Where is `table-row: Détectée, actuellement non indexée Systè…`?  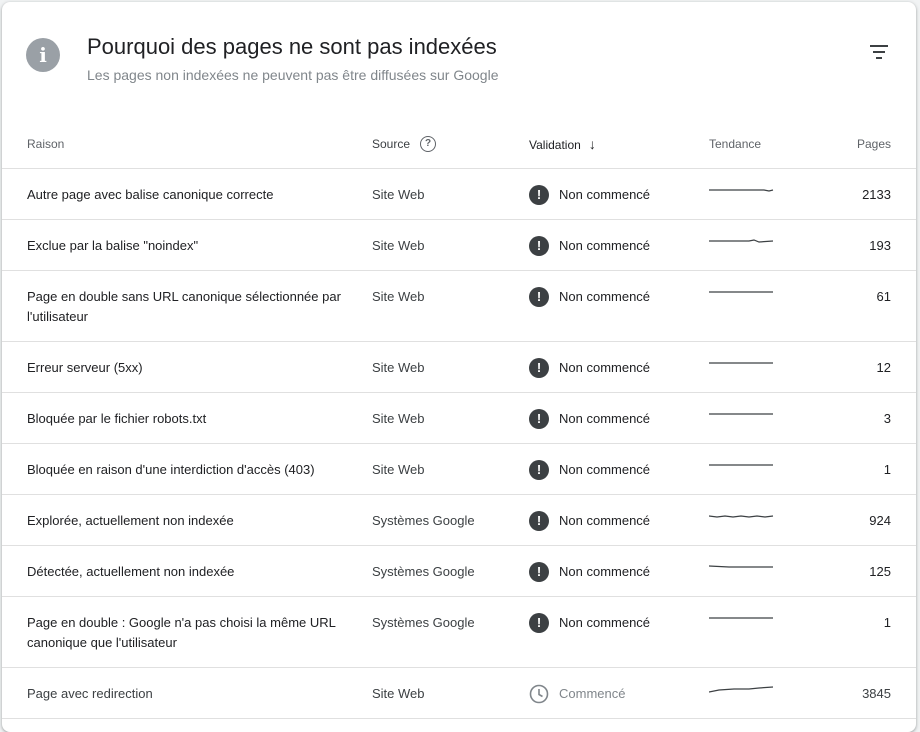 table-row: Détectée, actuellement non indexée Systè… is located at coordinates (459, 571).